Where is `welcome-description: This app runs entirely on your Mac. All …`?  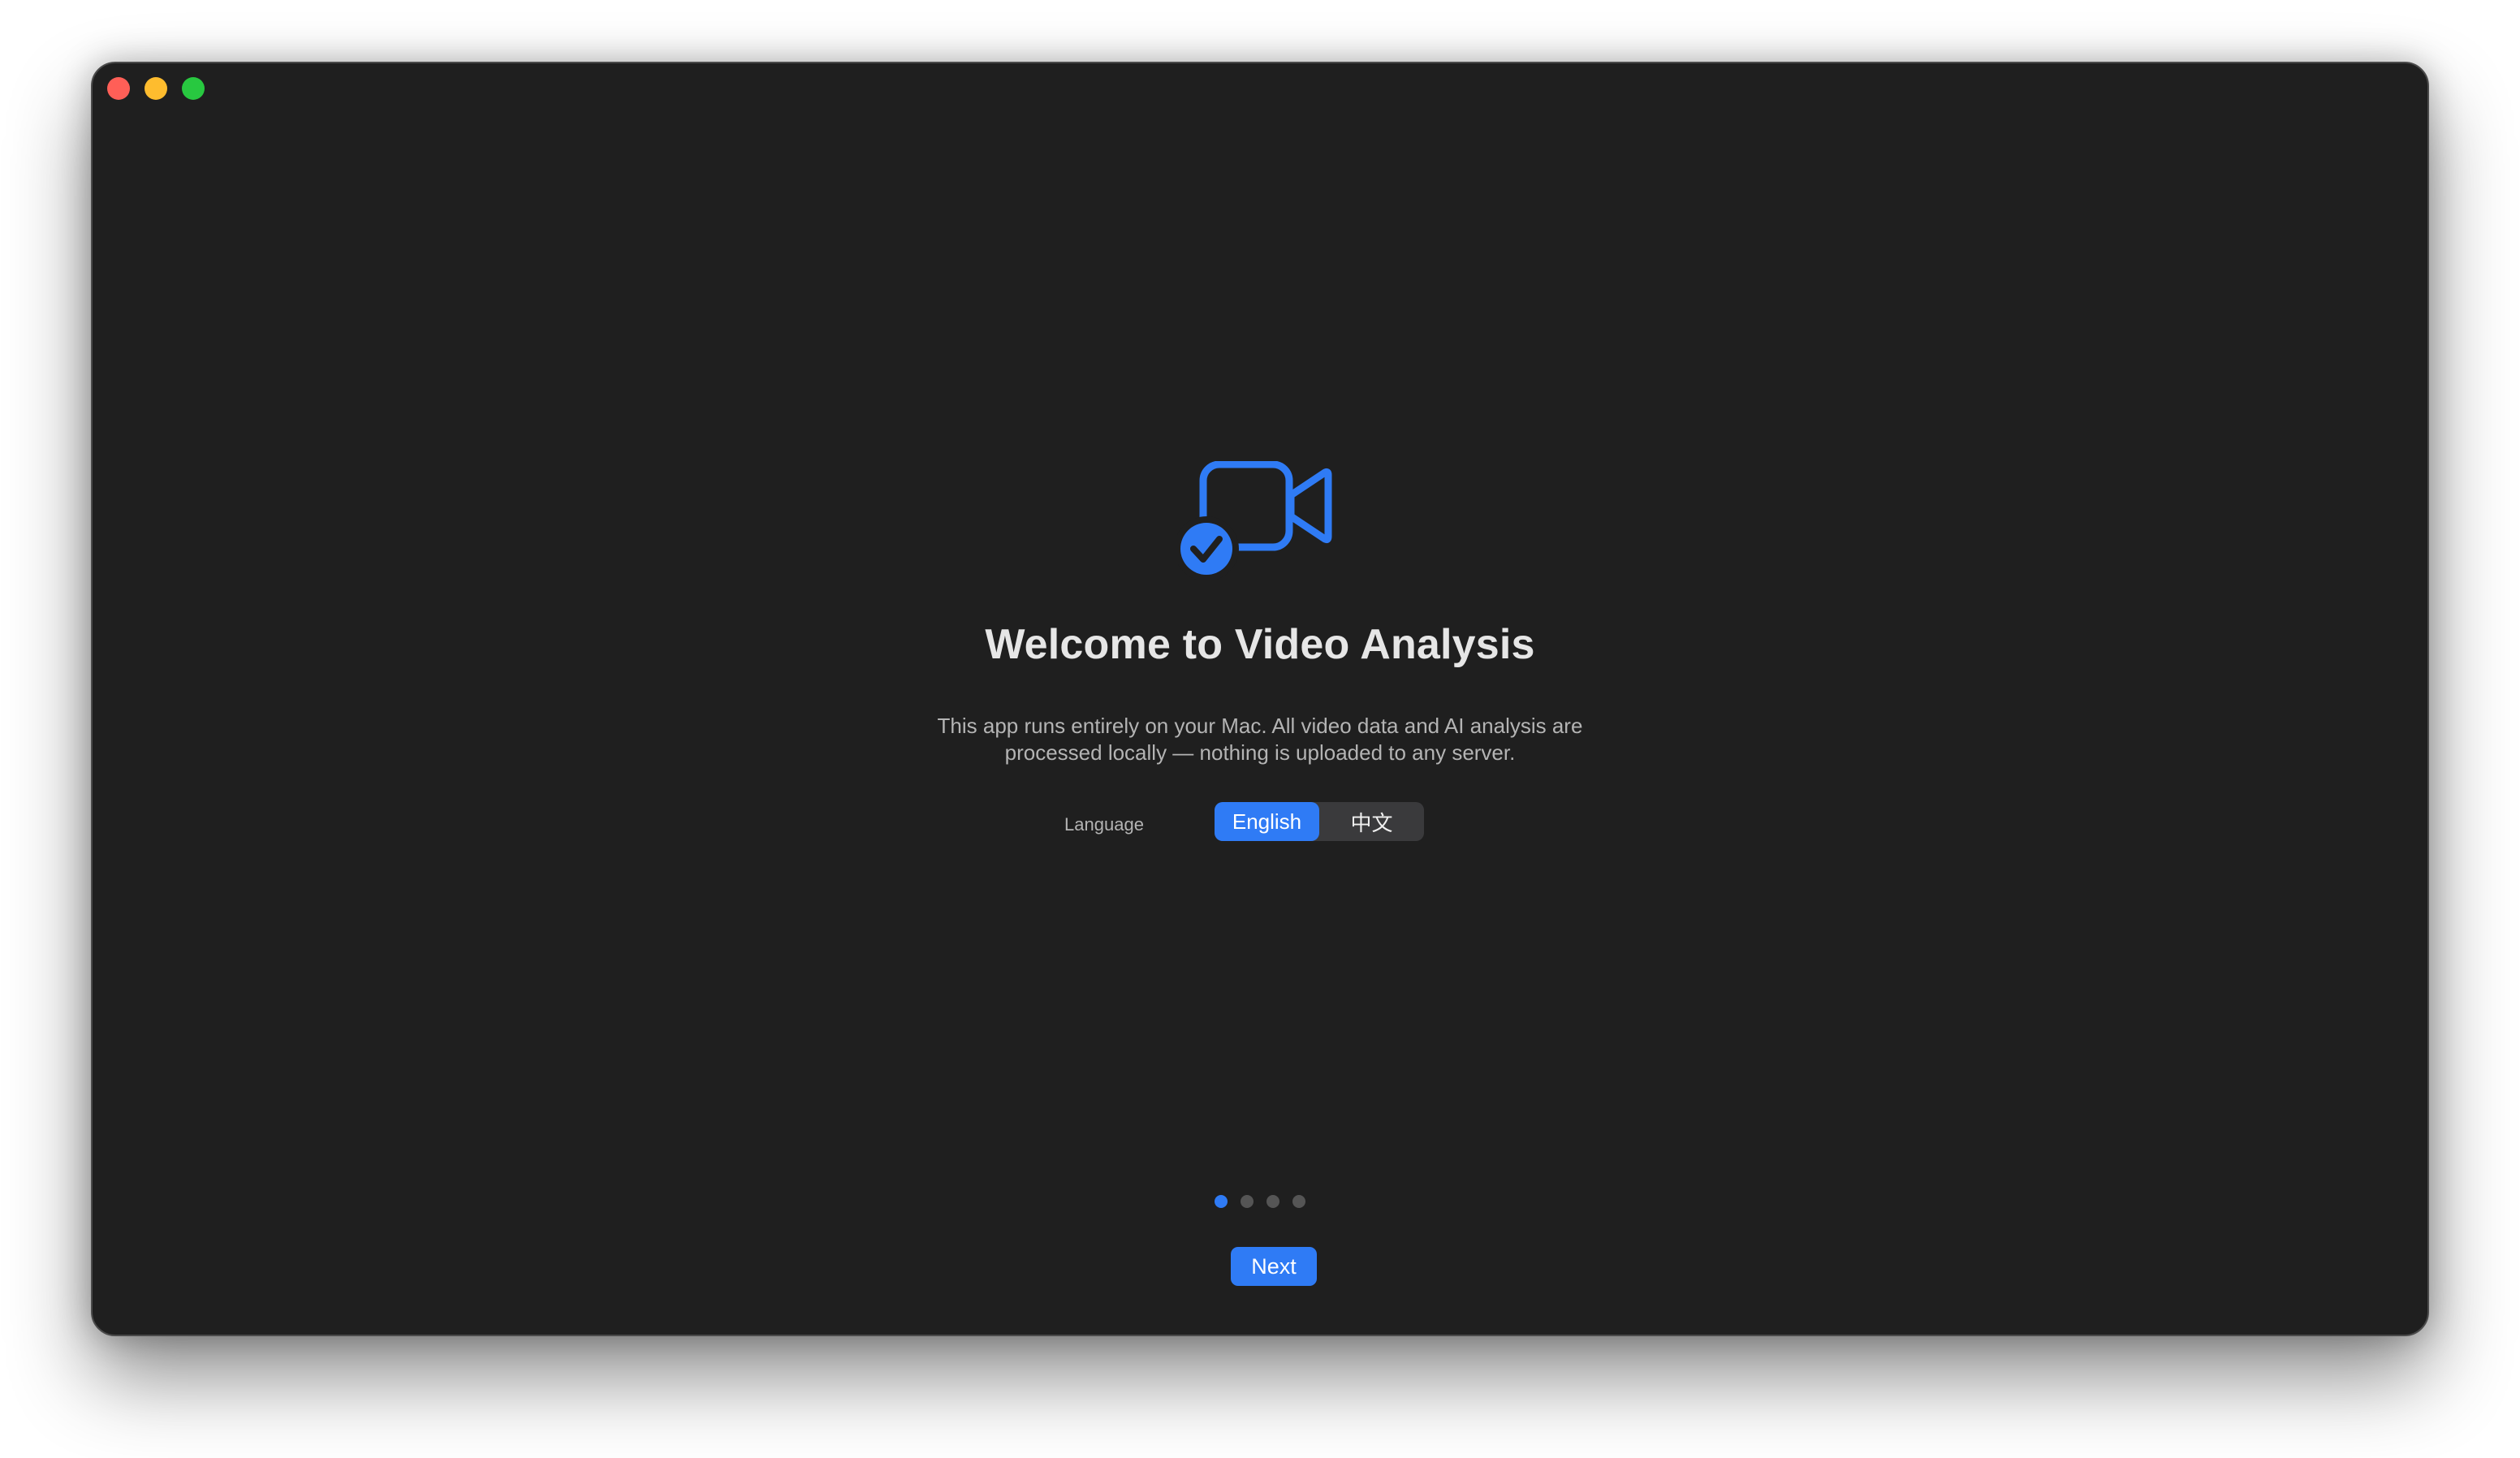 welcome-description: This app runs entirely on your Mac. All … is located at coordinates (1260, 739).